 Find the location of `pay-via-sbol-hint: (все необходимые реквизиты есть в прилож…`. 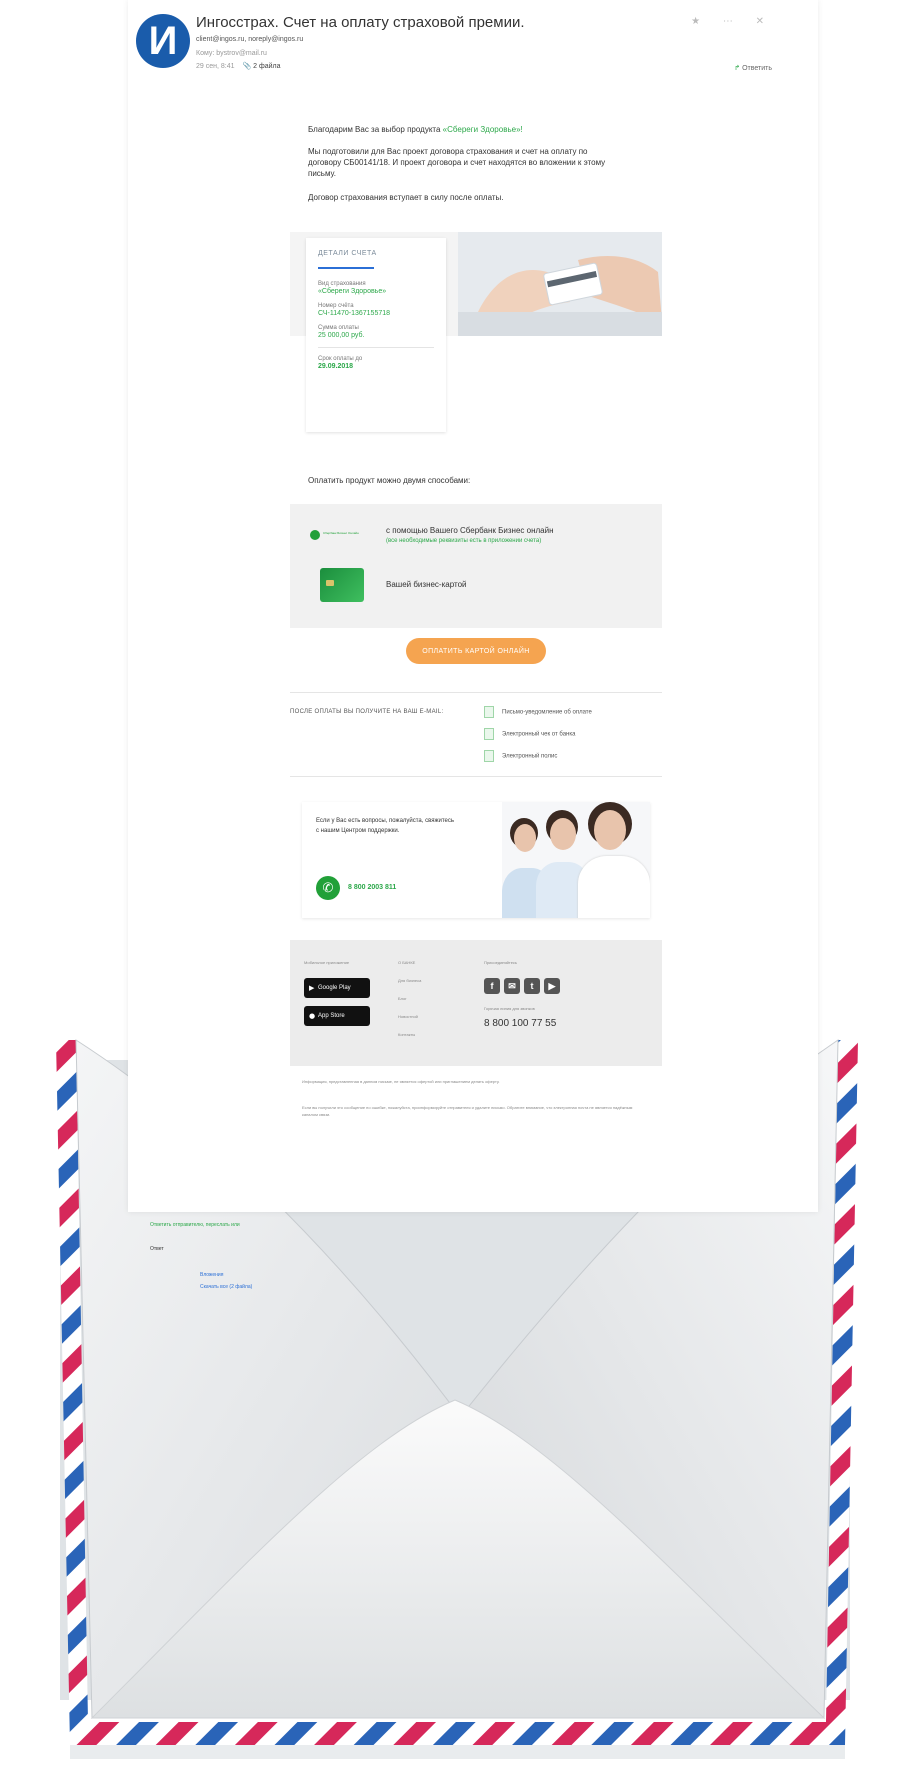

pay-via-sbol-hint: (все необходимые реквизиты есть в прилож… is located at coordinates (463, 541).